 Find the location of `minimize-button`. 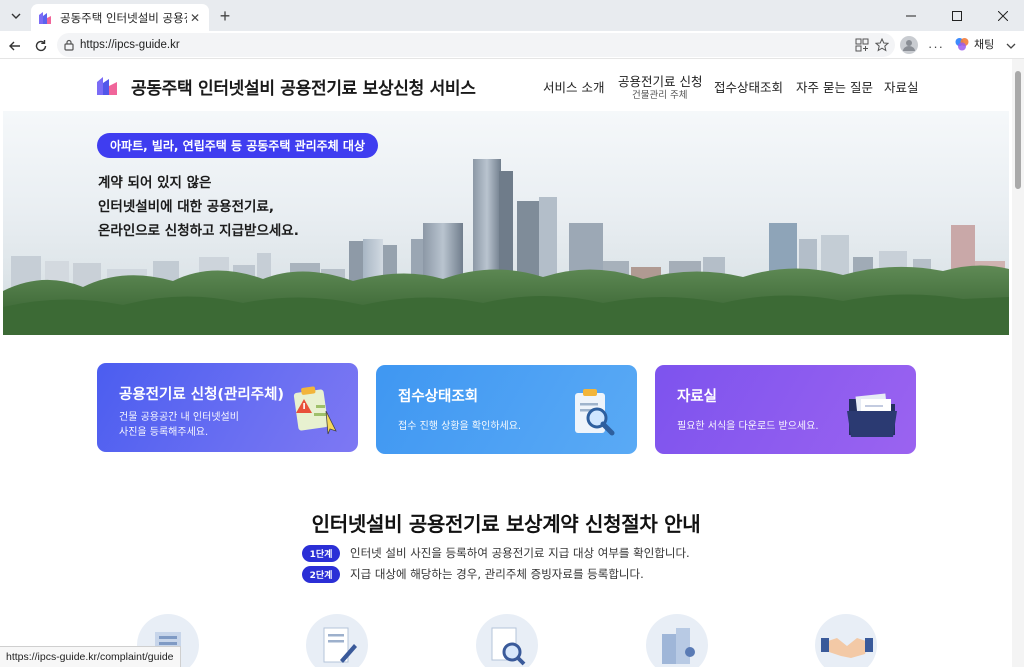

minimize-button is located at coordinates (911, 15).